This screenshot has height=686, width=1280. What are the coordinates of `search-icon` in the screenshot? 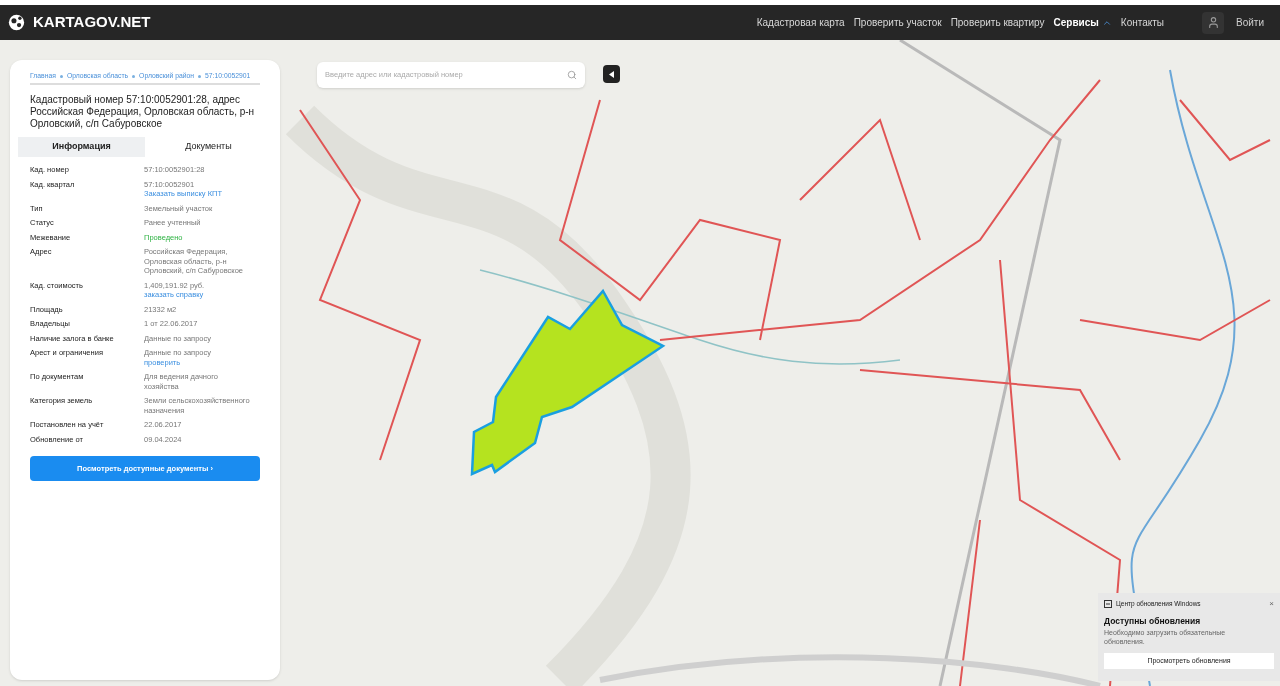 It's located at (572, 75).